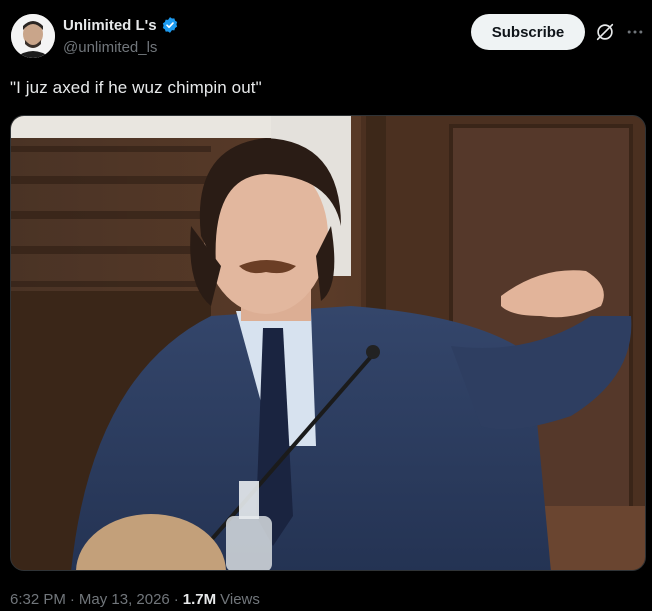  I want to click on grok-icon, so click(605, 32).